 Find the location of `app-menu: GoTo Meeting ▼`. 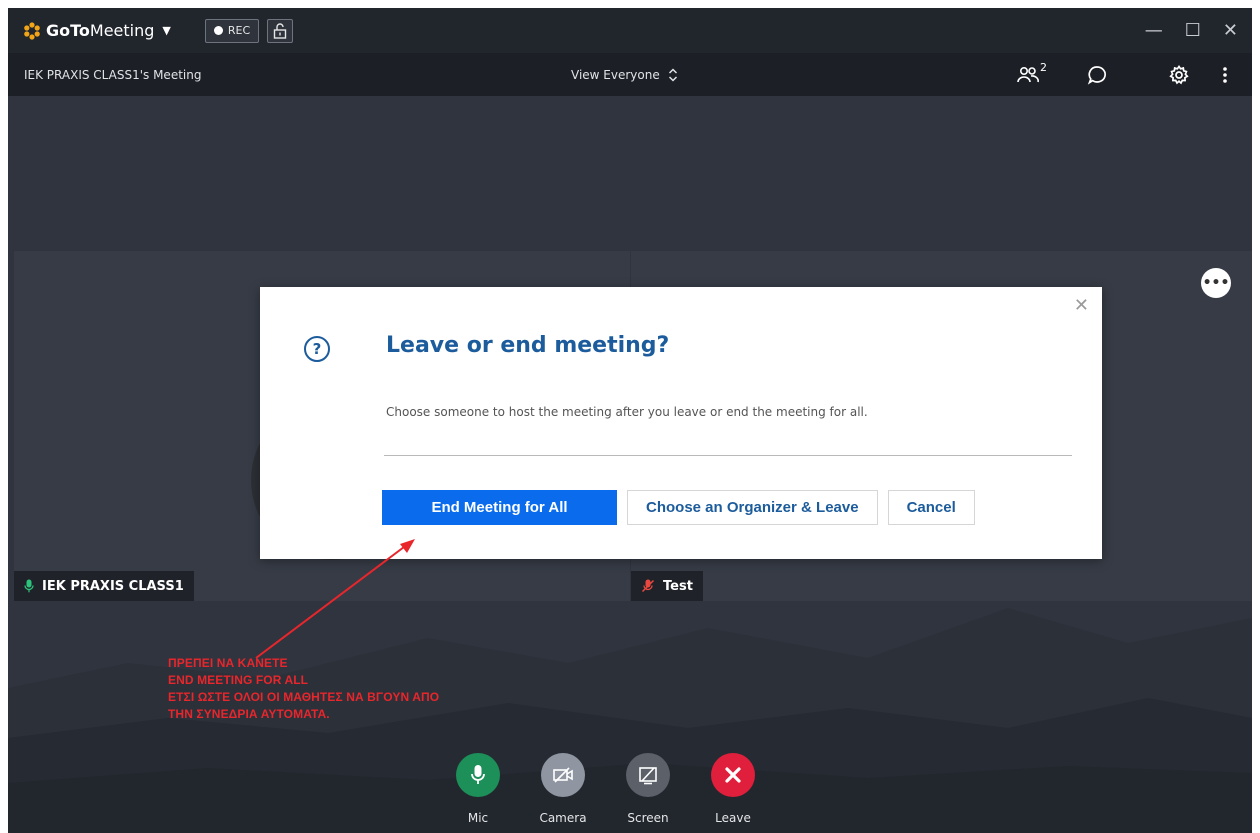

app-menu: GoTo Meeting ▼ is located at coordinates (96, 31).